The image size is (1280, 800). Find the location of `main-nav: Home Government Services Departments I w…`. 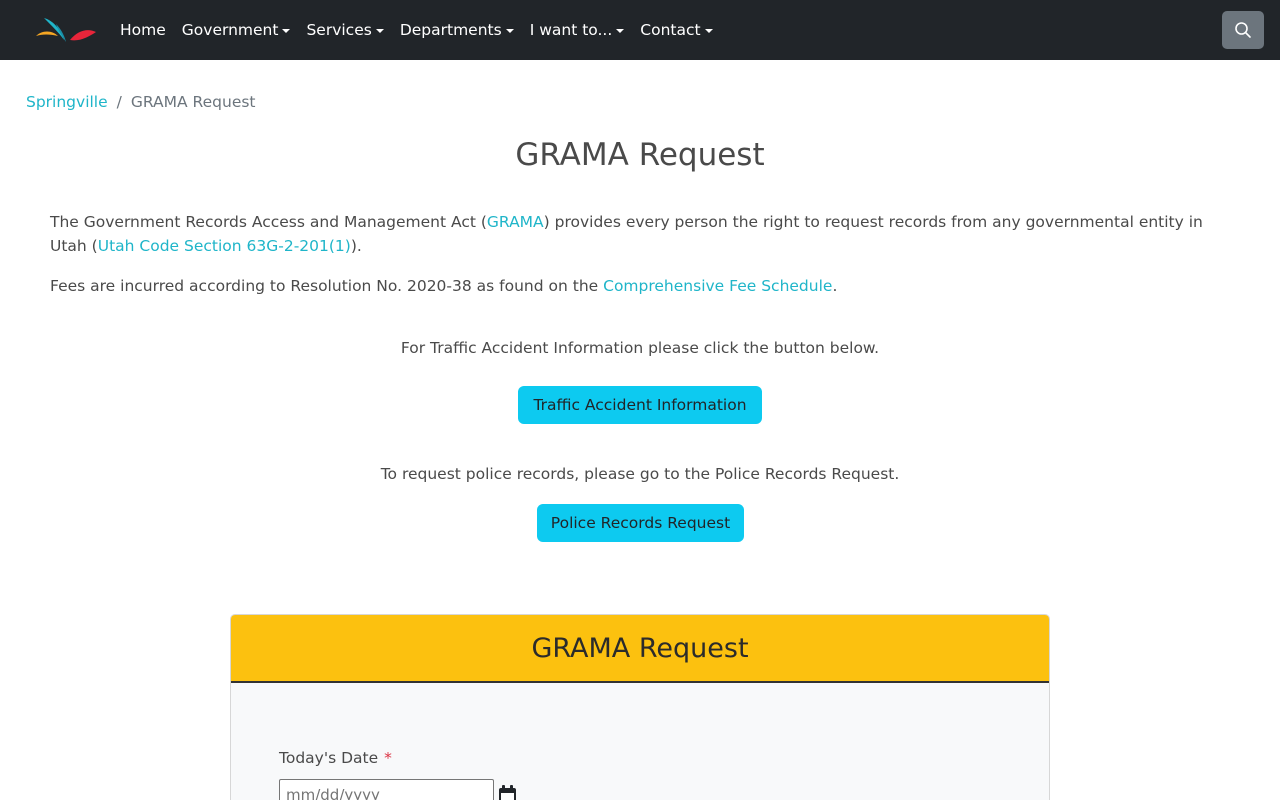

main-nav: Home Government Services Departments I w… is located at coordinates (424, 30).